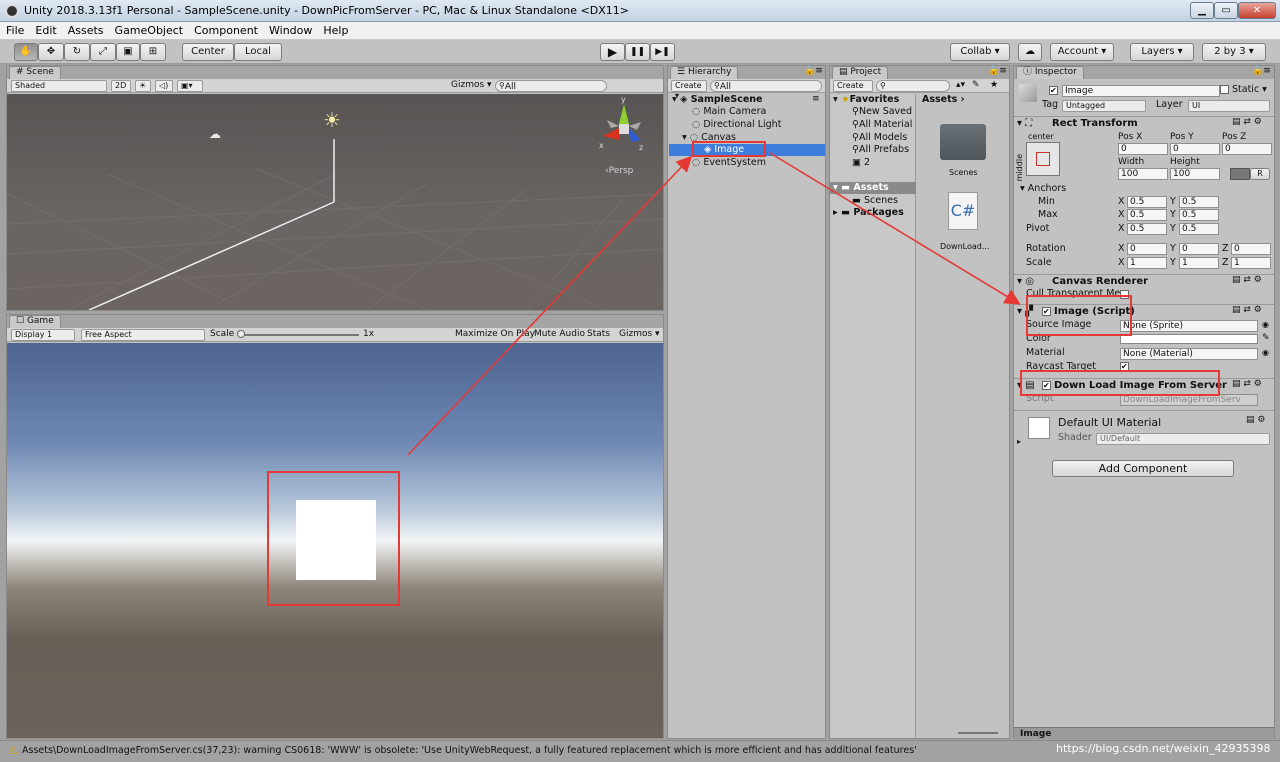 The width and height of the screenshot is (1280, 762). Describe the element at coordinates (1163, 748) in the screenshot. I see `watermark: https://blog.csdn.net/weixin_42935398` at that location.